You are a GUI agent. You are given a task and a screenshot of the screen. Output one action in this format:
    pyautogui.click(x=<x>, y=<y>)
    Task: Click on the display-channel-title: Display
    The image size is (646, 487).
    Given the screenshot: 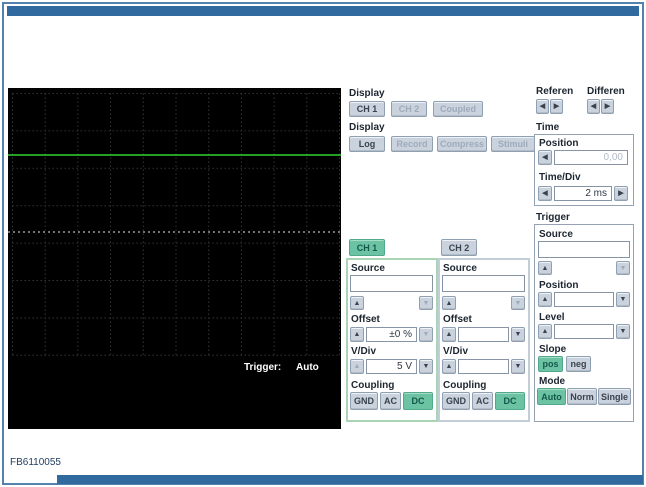 What is the action you would take?
    pyautogui.click(x=367, y=93)
    